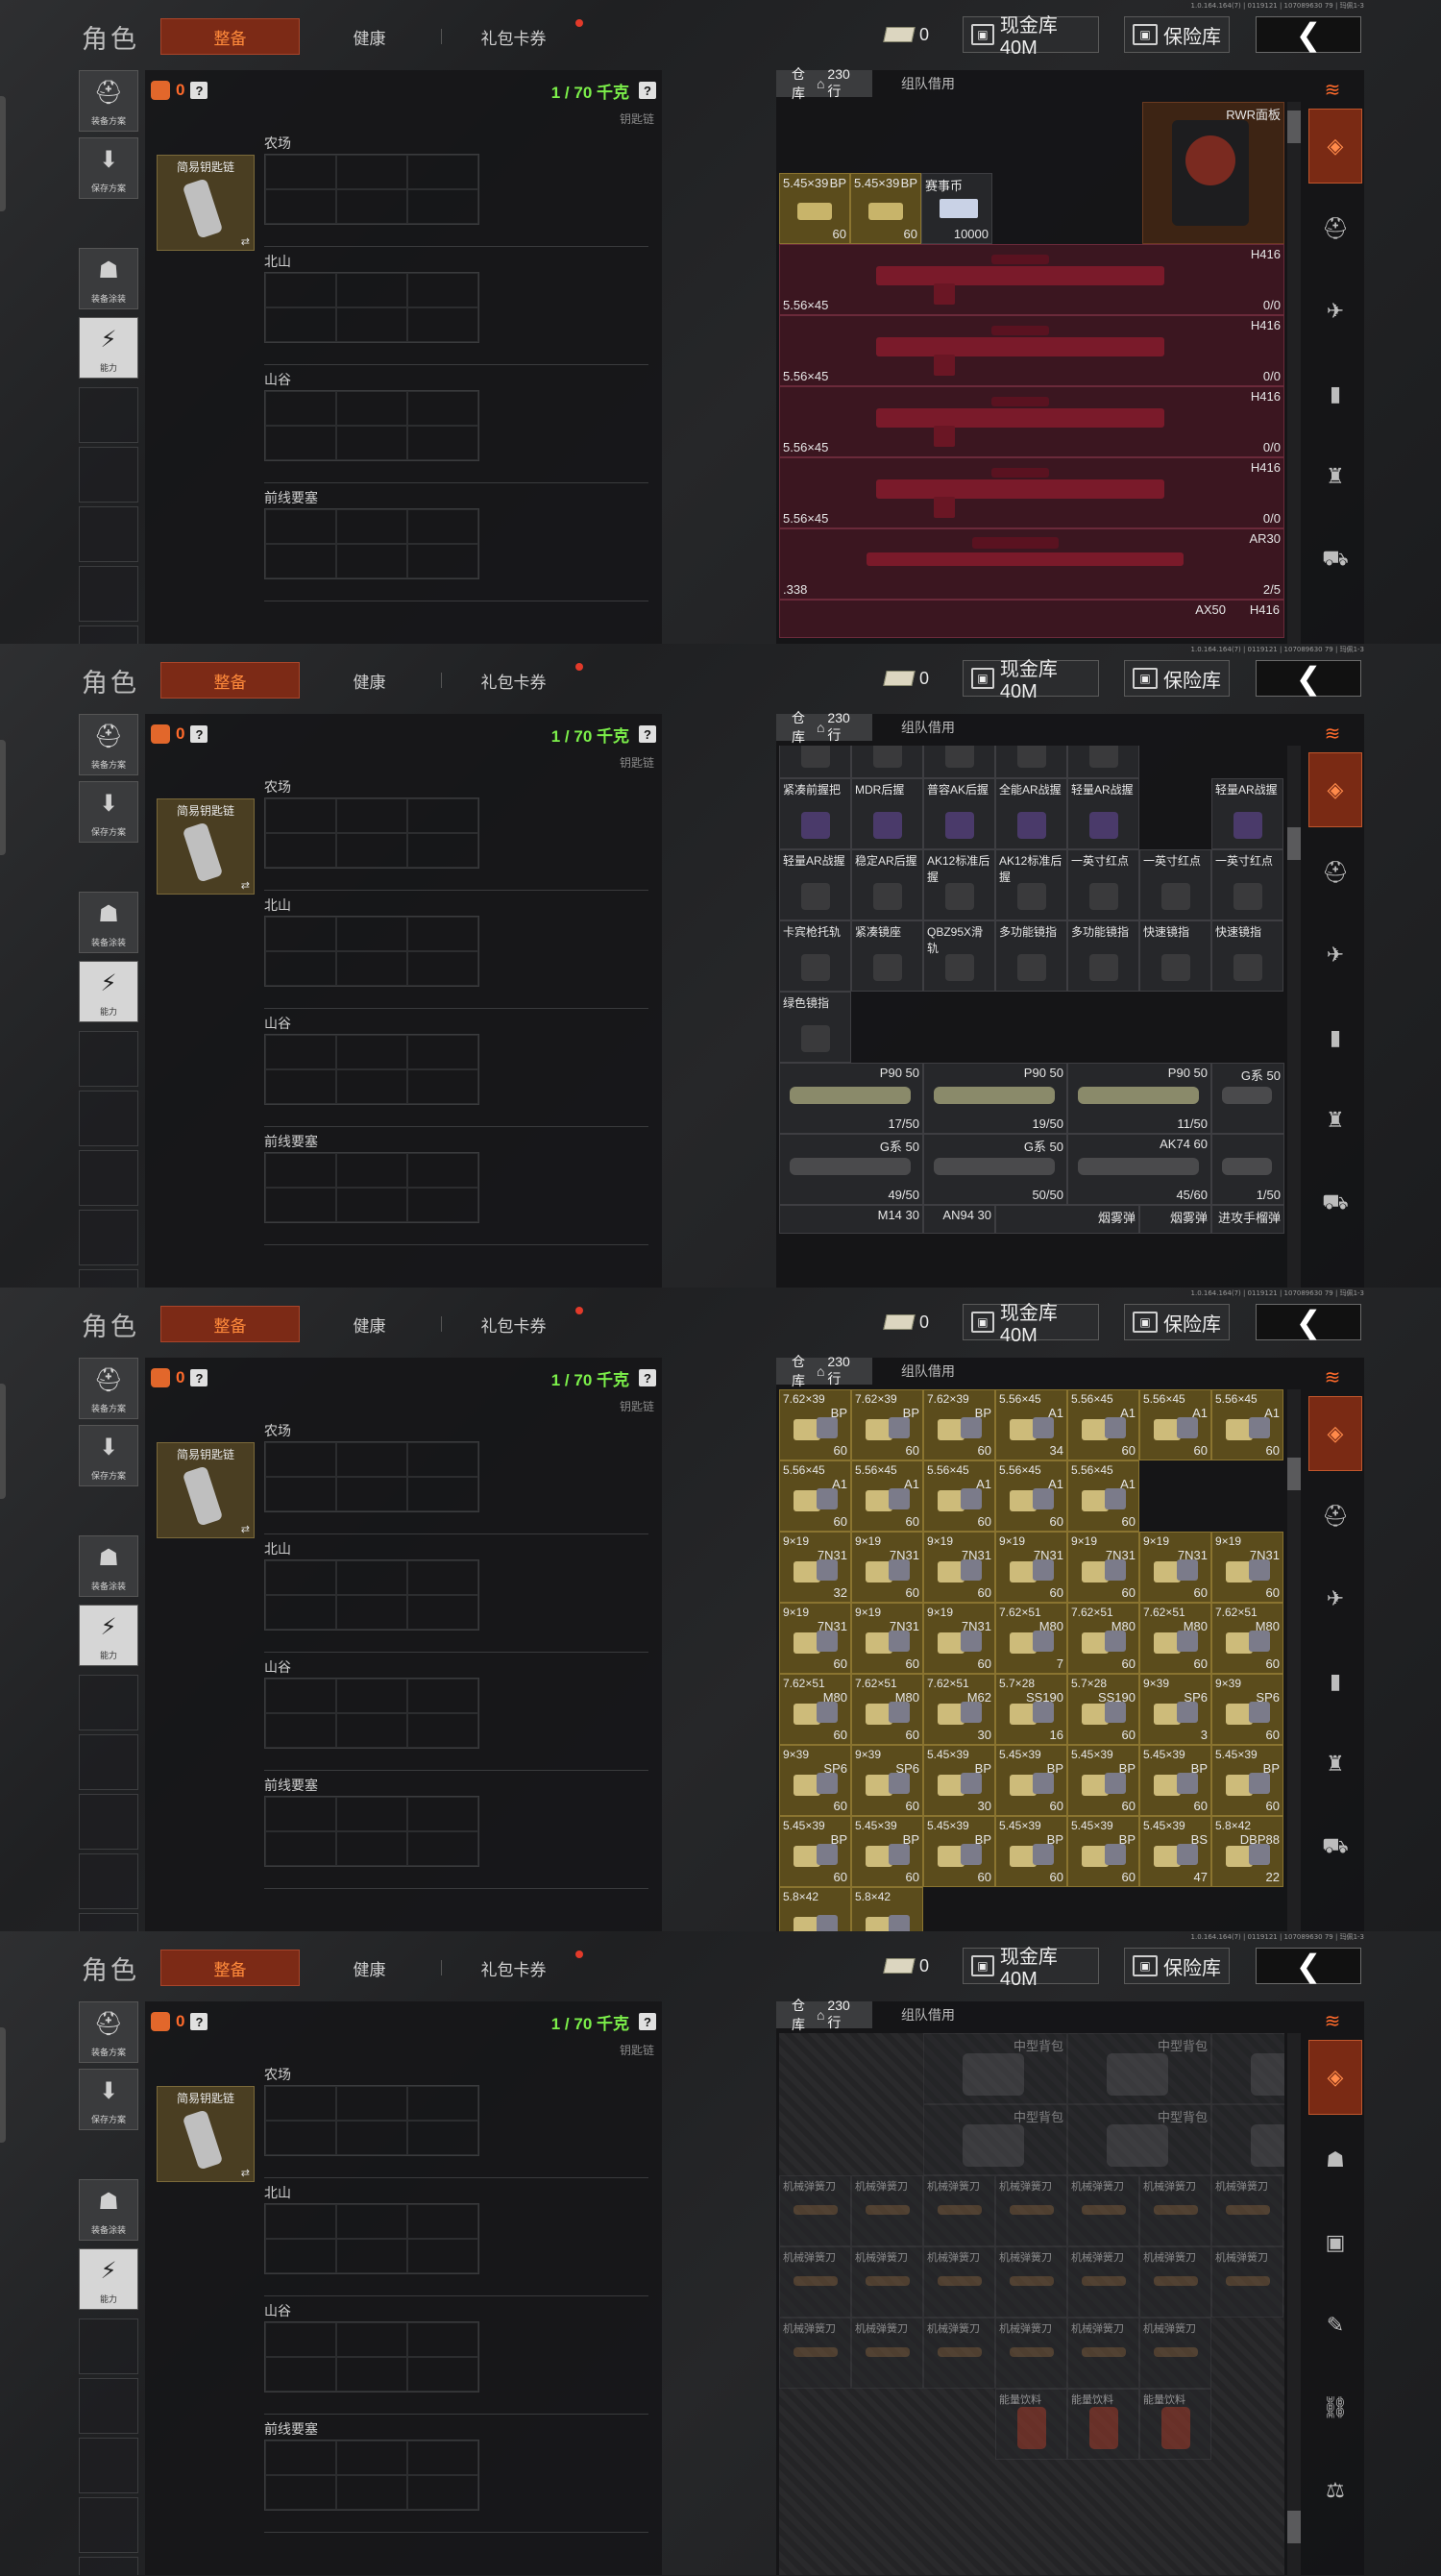 The image size is (1441, 2576). I want to click on scrollbar-thumb, so click(1294, 1474).